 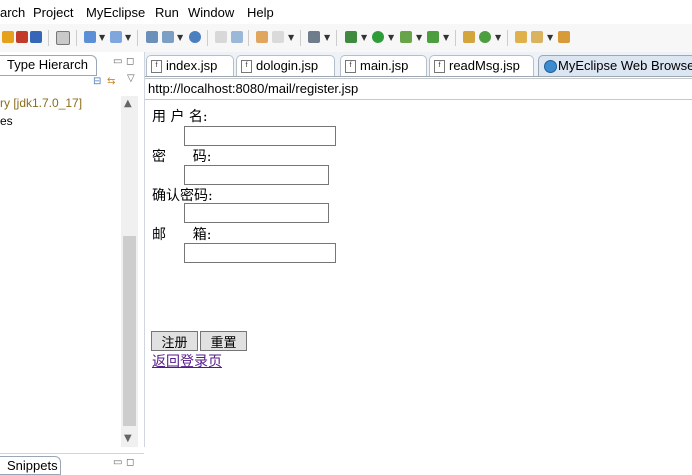 I want to click on tab-label: readMsg.jsp, so click(x=484, y=65).